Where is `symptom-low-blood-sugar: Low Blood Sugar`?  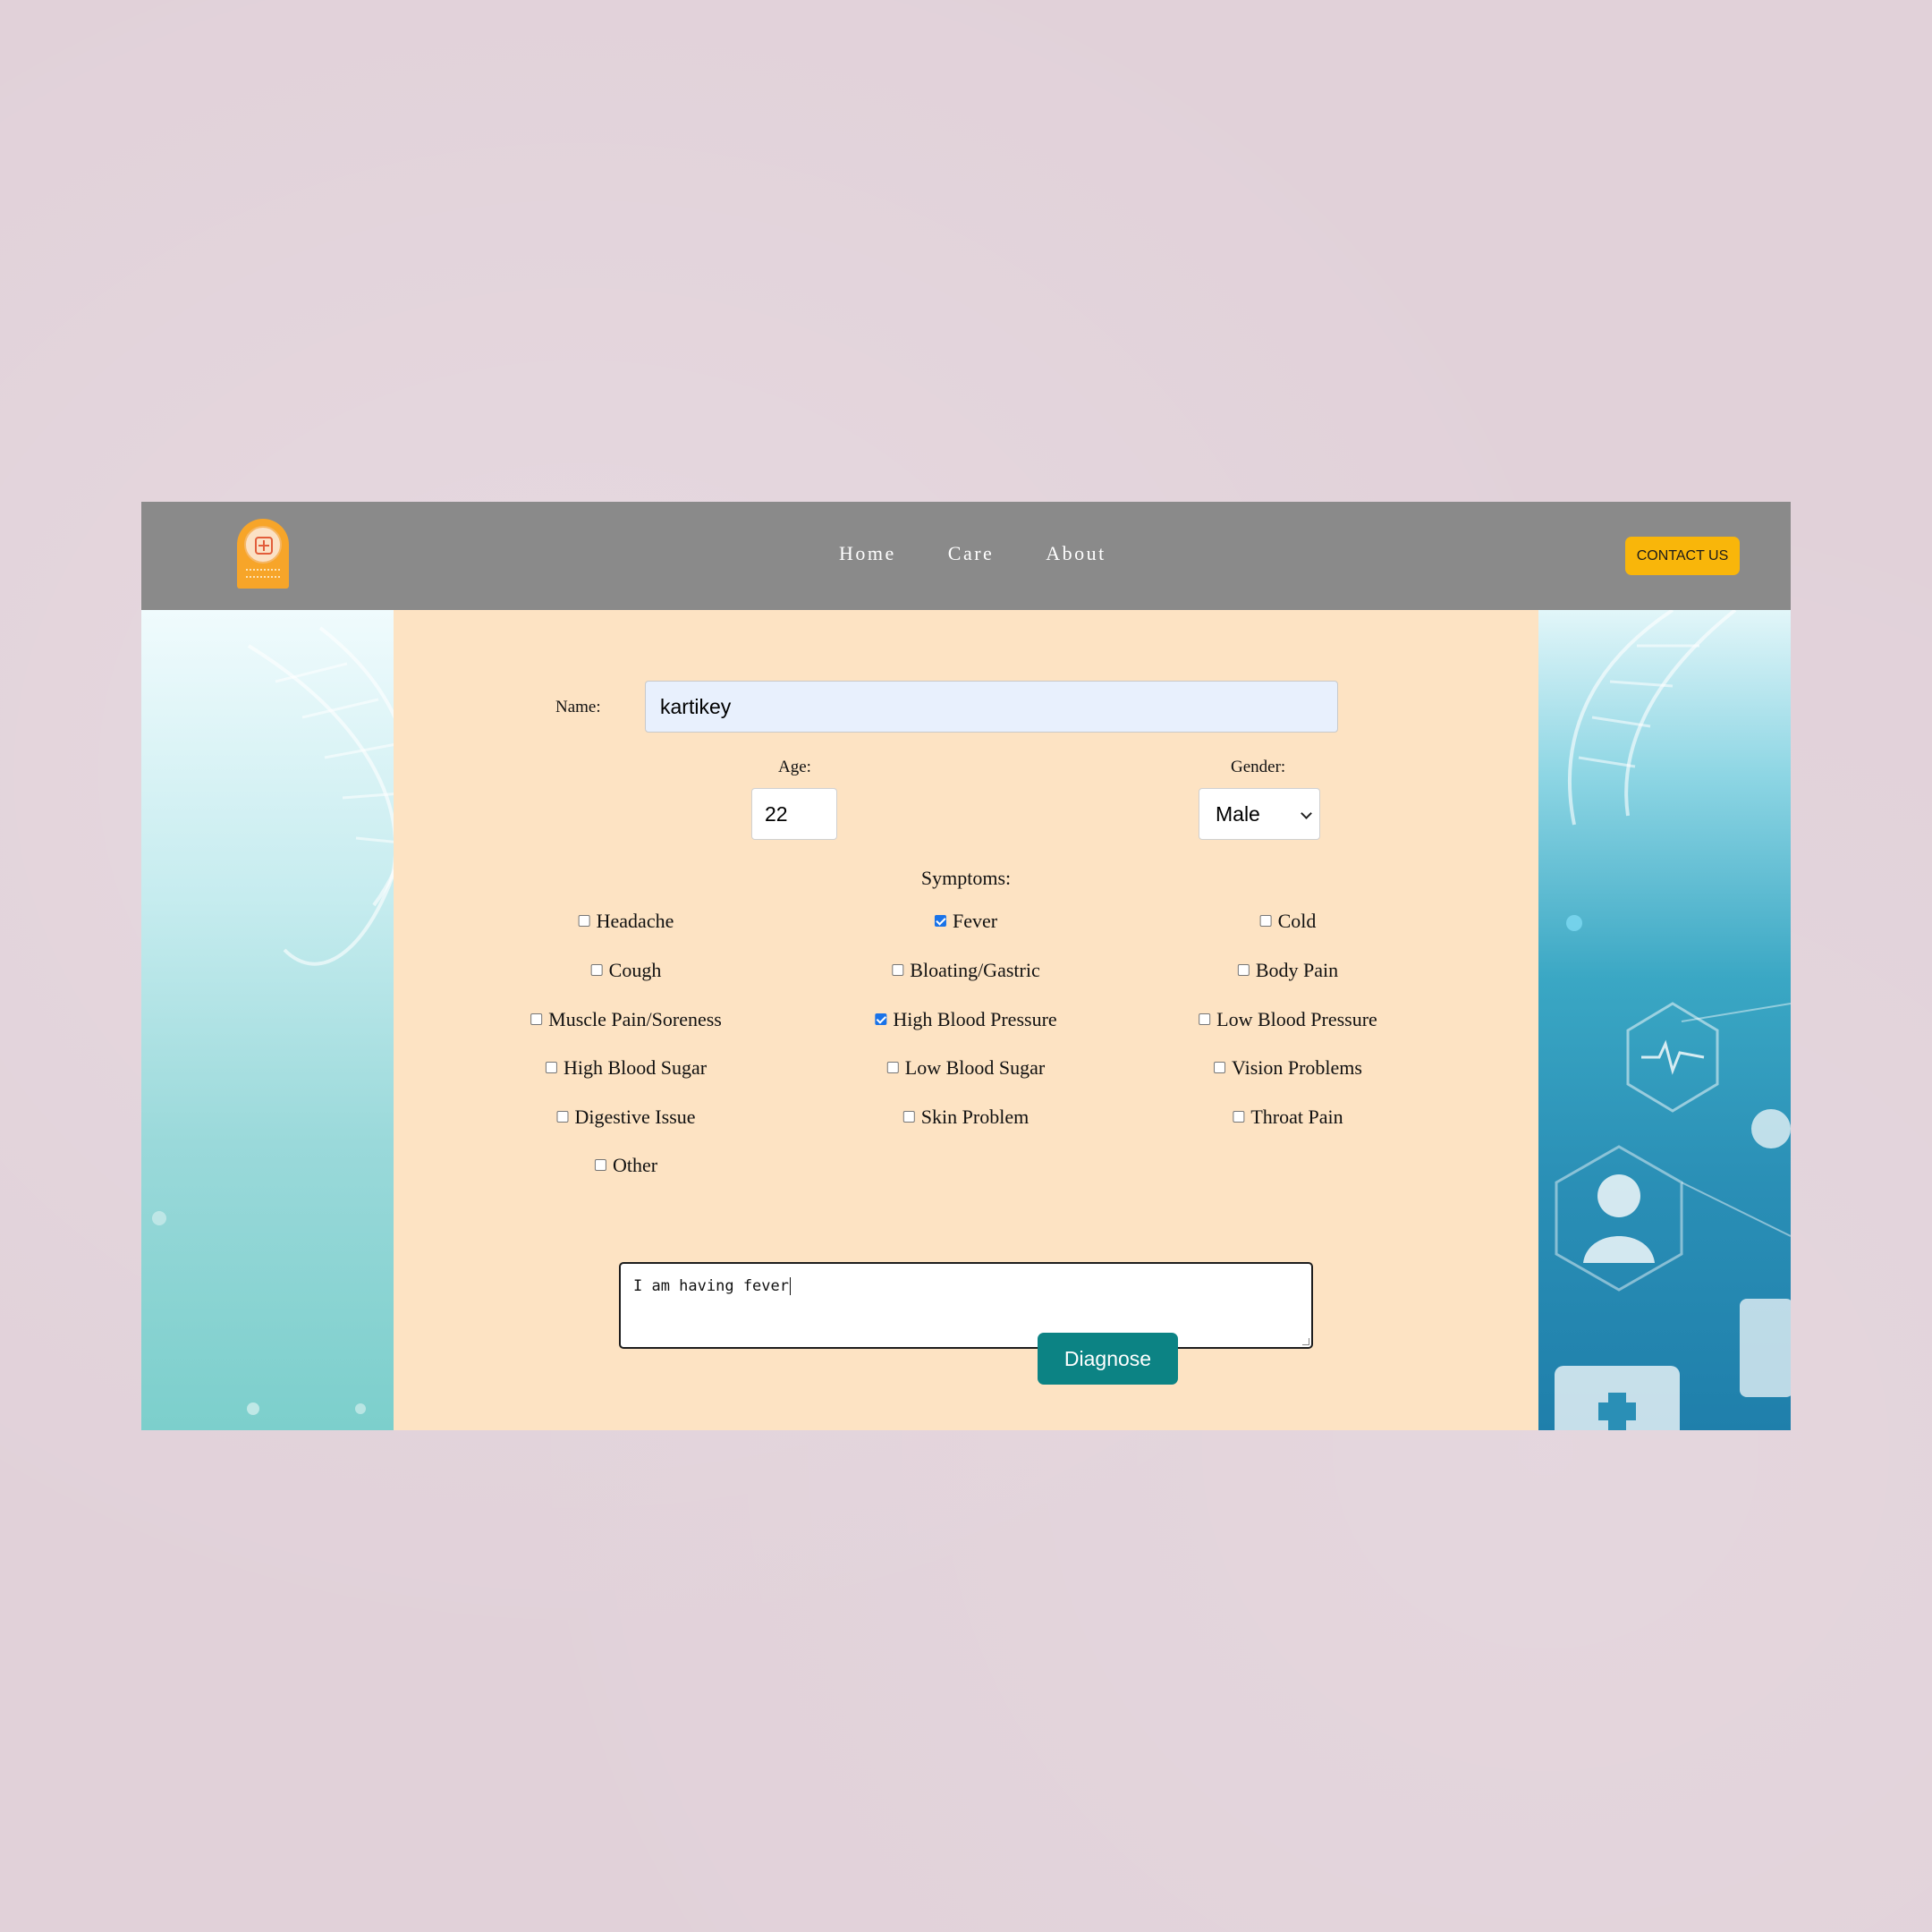
symptom-low-blood-sugar: Low Blood Sugar is located at coordinates (966, 1068).